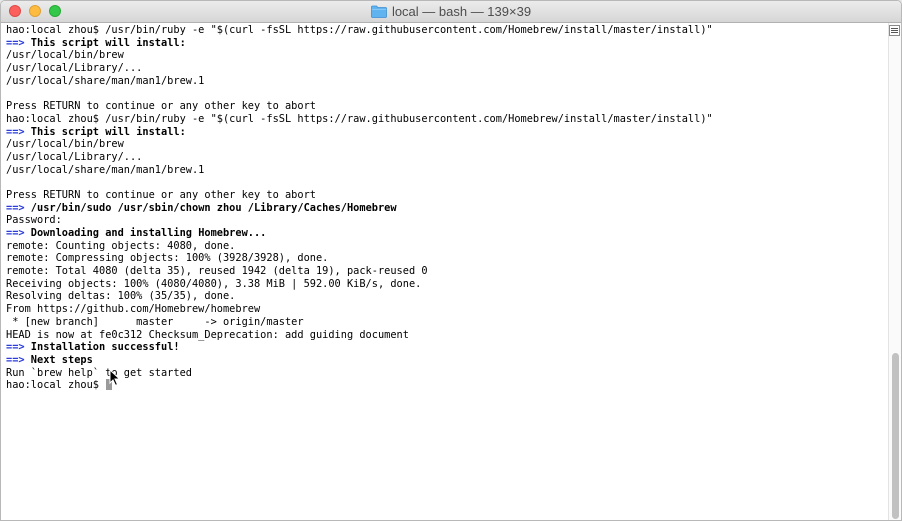  Describe the element at coordinates (121, 296) in the screenshot. I see `line-text: Resolving deltas: 100% (35/35), done.` at that location.